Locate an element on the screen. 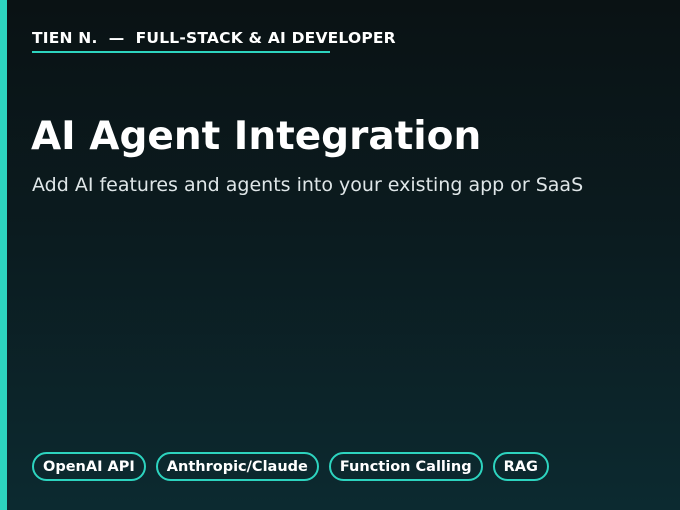  accent-bar is located at coordinates (3, 255).